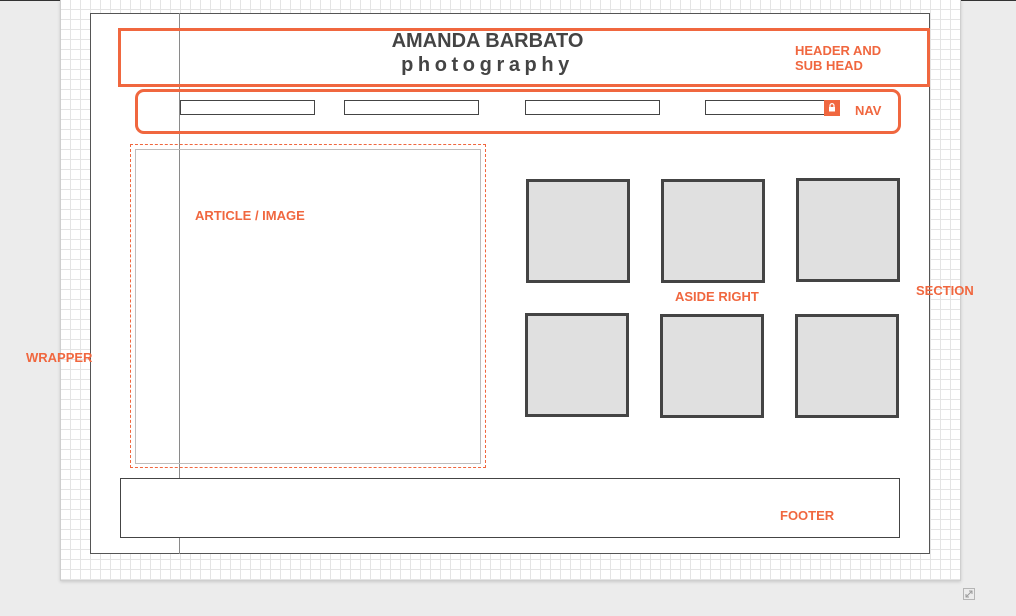  I want to click on site-subtitle: photography, so click(487, 65).